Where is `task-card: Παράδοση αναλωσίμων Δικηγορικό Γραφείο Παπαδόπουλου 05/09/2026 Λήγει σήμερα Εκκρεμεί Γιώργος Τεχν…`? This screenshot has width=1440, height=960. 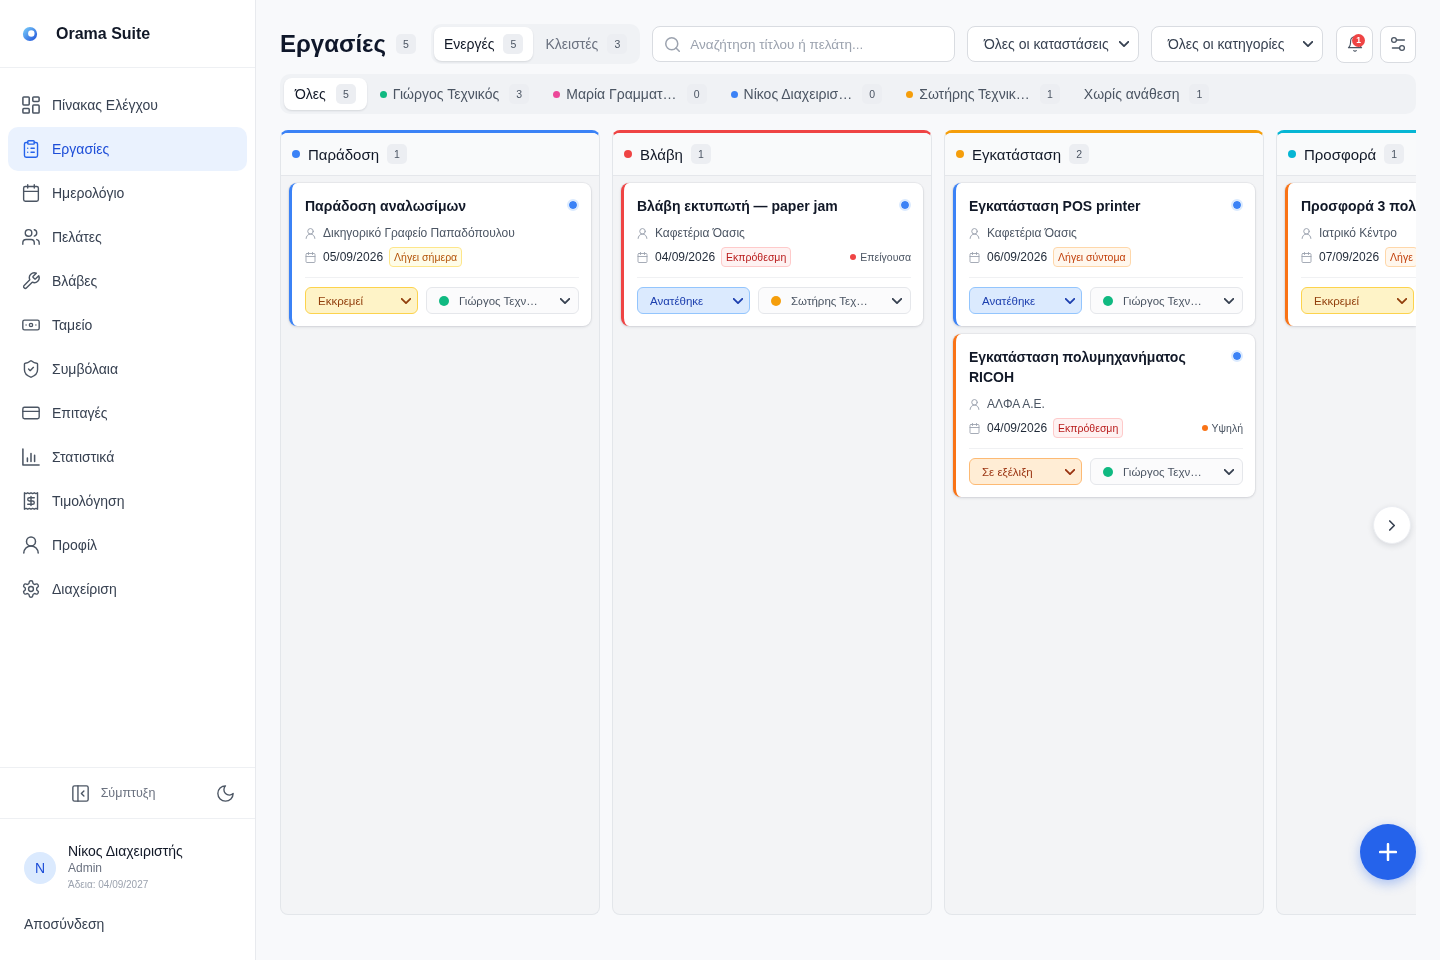 task-card: Παράδοση αναλωσίμων Δικηγορικό Γραφείο Παπαδόπουλου 05/09/2026 Λήγει σήμερα Εκκρεμεί Γιώργος Τεχν… is located at coordinates (440, 254).